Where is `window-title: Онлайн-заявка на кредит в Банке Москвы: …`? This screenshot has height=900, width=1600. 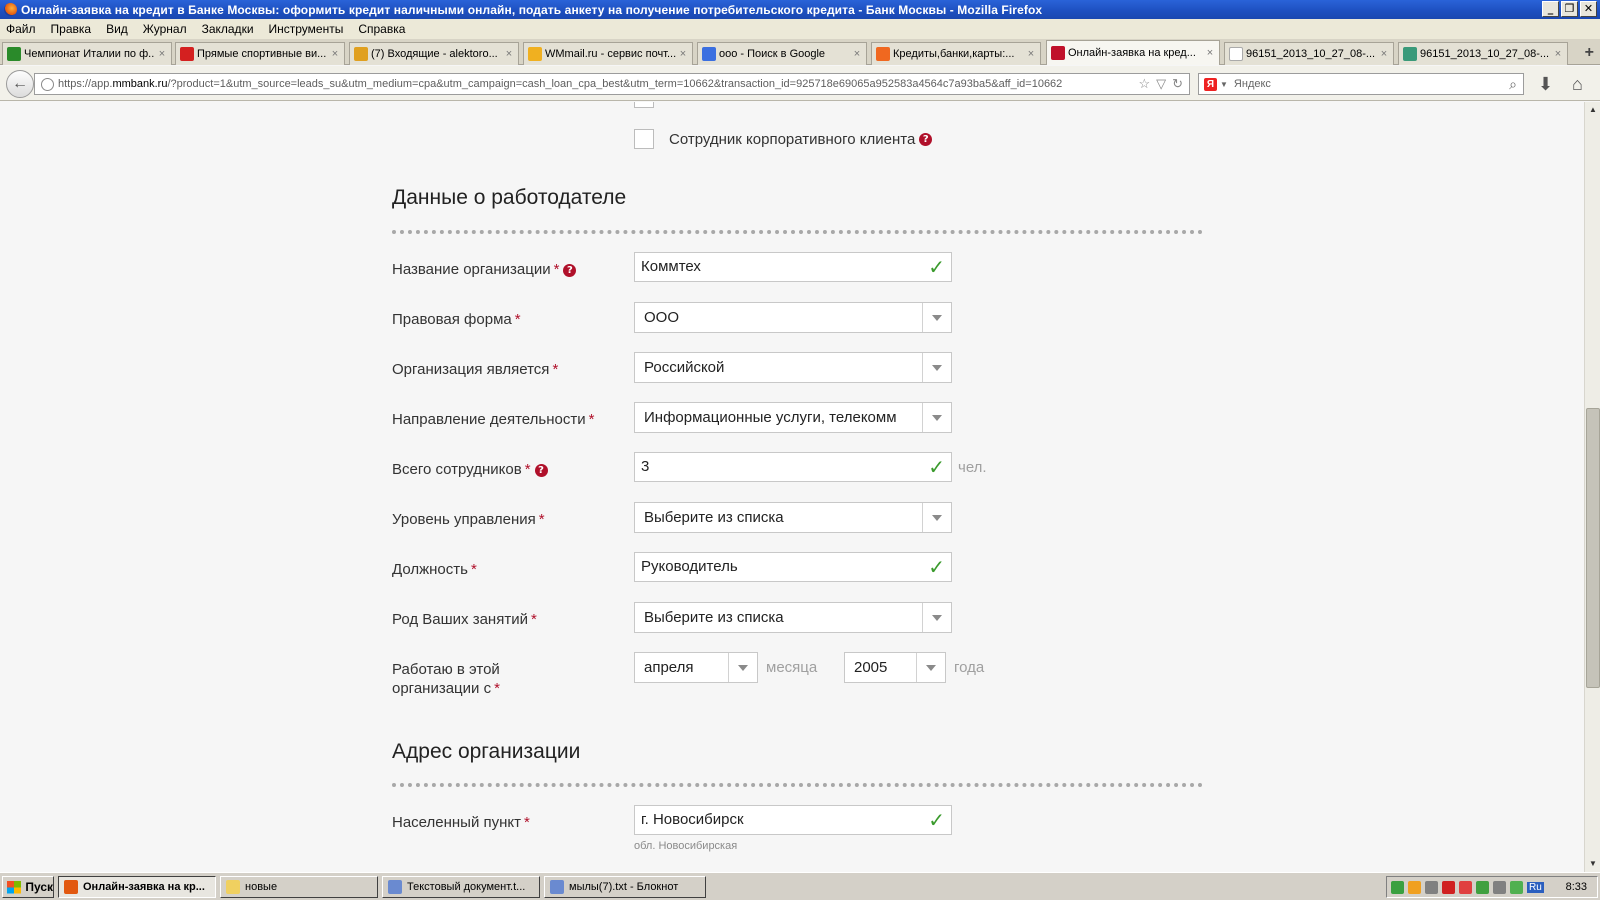
window-title: Онлайн-заявка на кредит в Банке Москвы: … is located at coordinates (532, 9).